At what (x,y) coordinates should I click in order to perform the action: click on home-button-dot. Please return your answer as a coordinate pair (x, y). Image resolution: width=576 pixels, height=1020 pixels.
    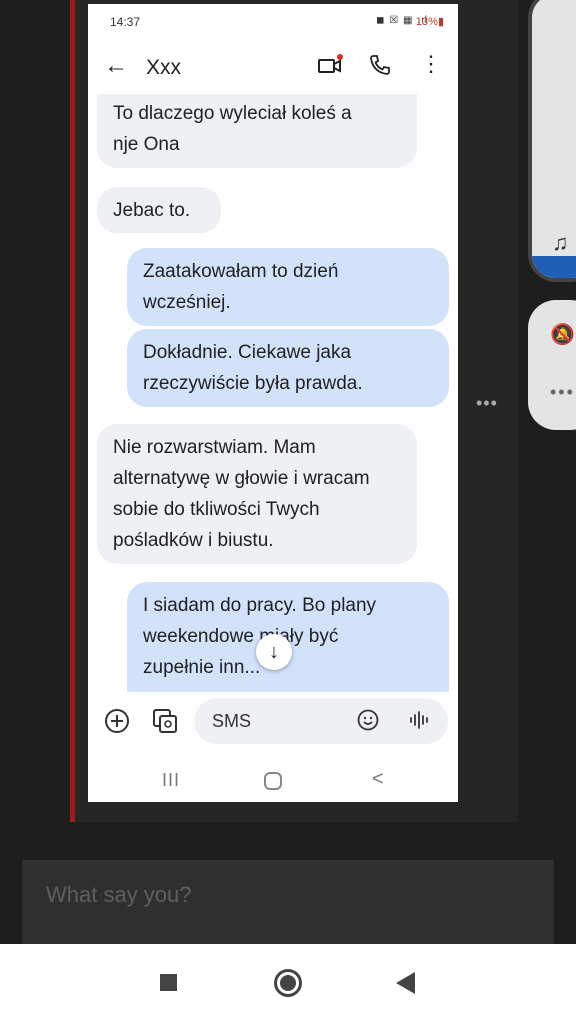
    Looking at the image, I should click on (288, 983).